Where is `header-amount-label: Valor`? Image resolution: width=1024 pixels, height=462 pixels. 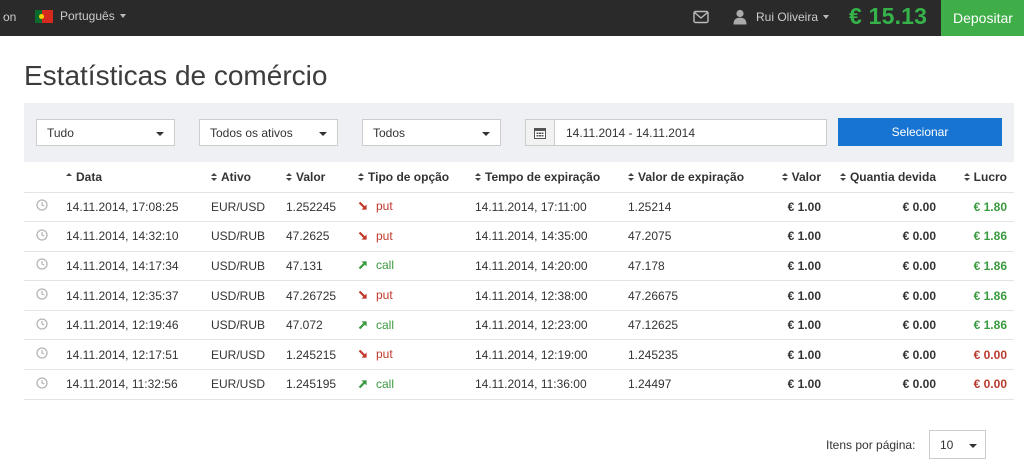
header-amount-label: Valor is located at coordinates (806, 176).